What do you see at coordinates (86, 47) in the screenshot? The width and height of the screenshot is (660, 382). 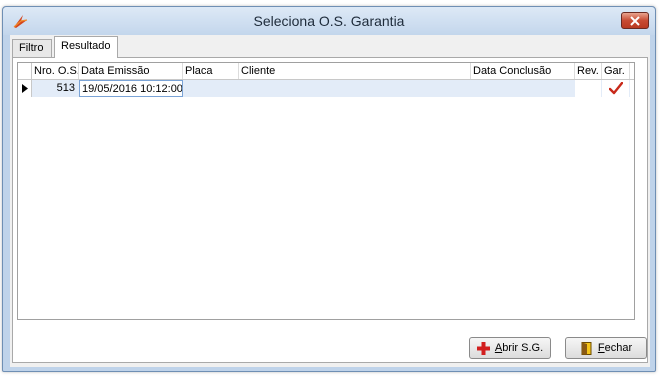 I see `tab-resultado: Resultado` at bounding box center [86, 47].